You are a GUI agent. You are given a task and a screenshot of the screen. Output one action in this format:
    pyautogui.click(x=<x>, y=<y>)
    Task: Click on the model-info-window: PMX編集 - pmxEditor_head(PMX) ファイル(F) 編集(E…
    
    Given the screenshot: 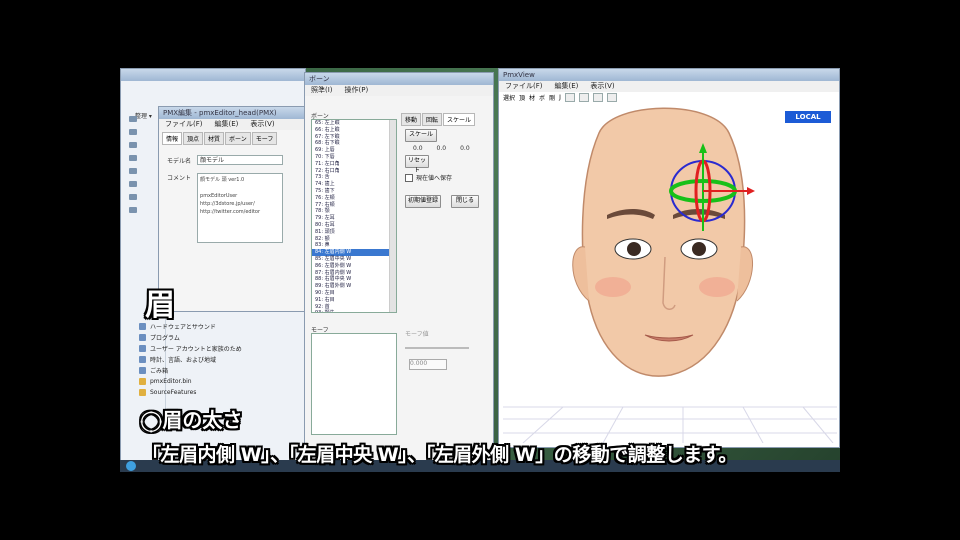 What is the action you would take?
    pyautogui.click(x=233, y=209)
    